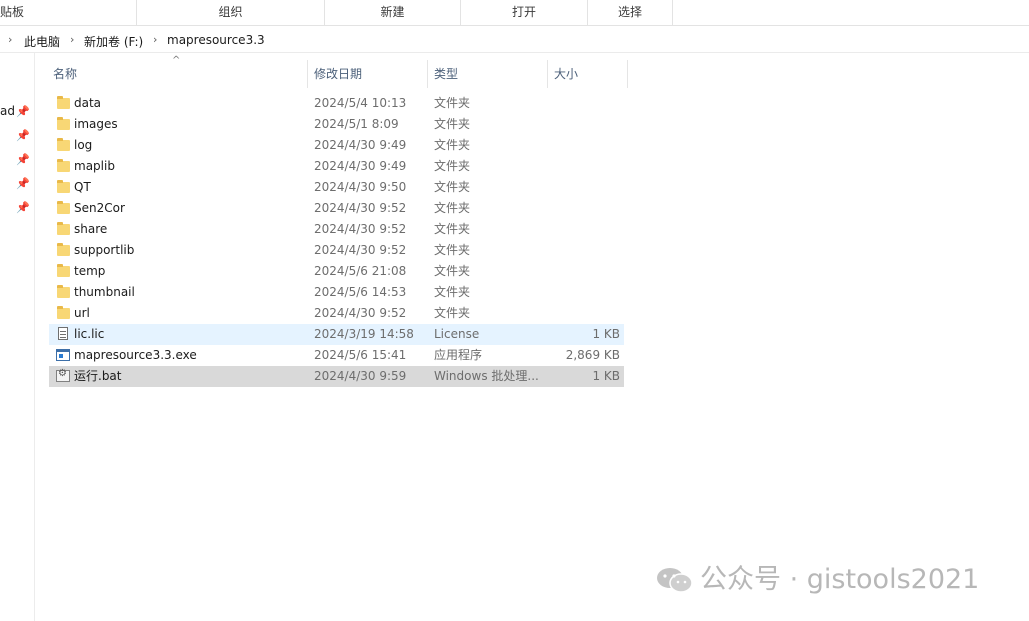 The height and width of the screenshot is (621, 1029). What do you see at coordinates (367, 74) in the screenshot?
I see `column-header-date: 修改日期` at bounding box center [367, 74].